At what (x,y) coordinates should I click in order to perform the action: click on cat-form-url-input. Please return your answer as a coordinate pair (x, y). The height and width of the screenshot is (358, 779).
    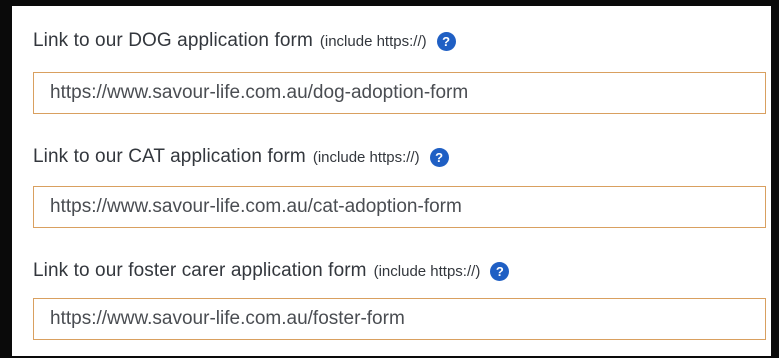
    Looking at the image, I should click on (399, 207).